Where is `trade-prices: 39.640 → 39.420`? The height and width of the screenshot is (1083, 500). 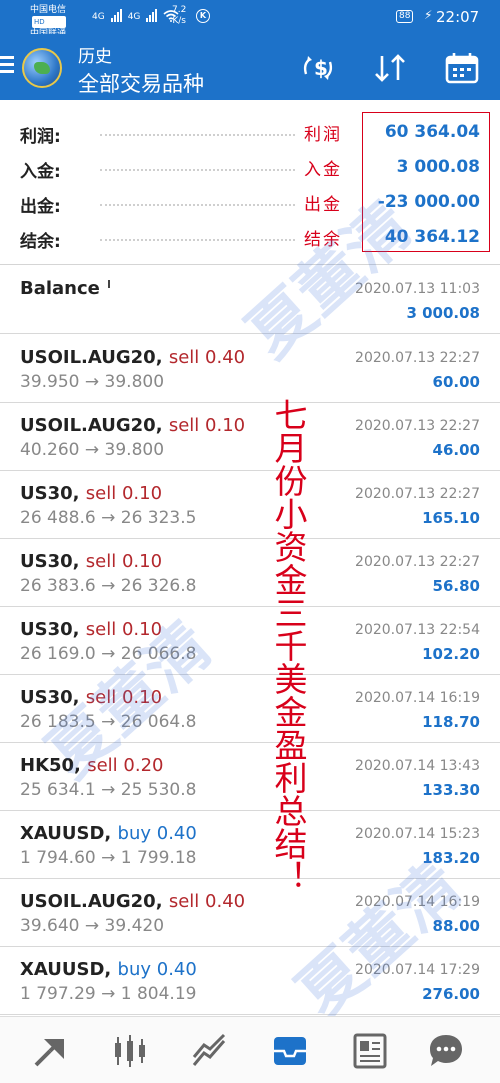
trade-prices: 39.640 → 39.420 is located at coordinates (92, 926).